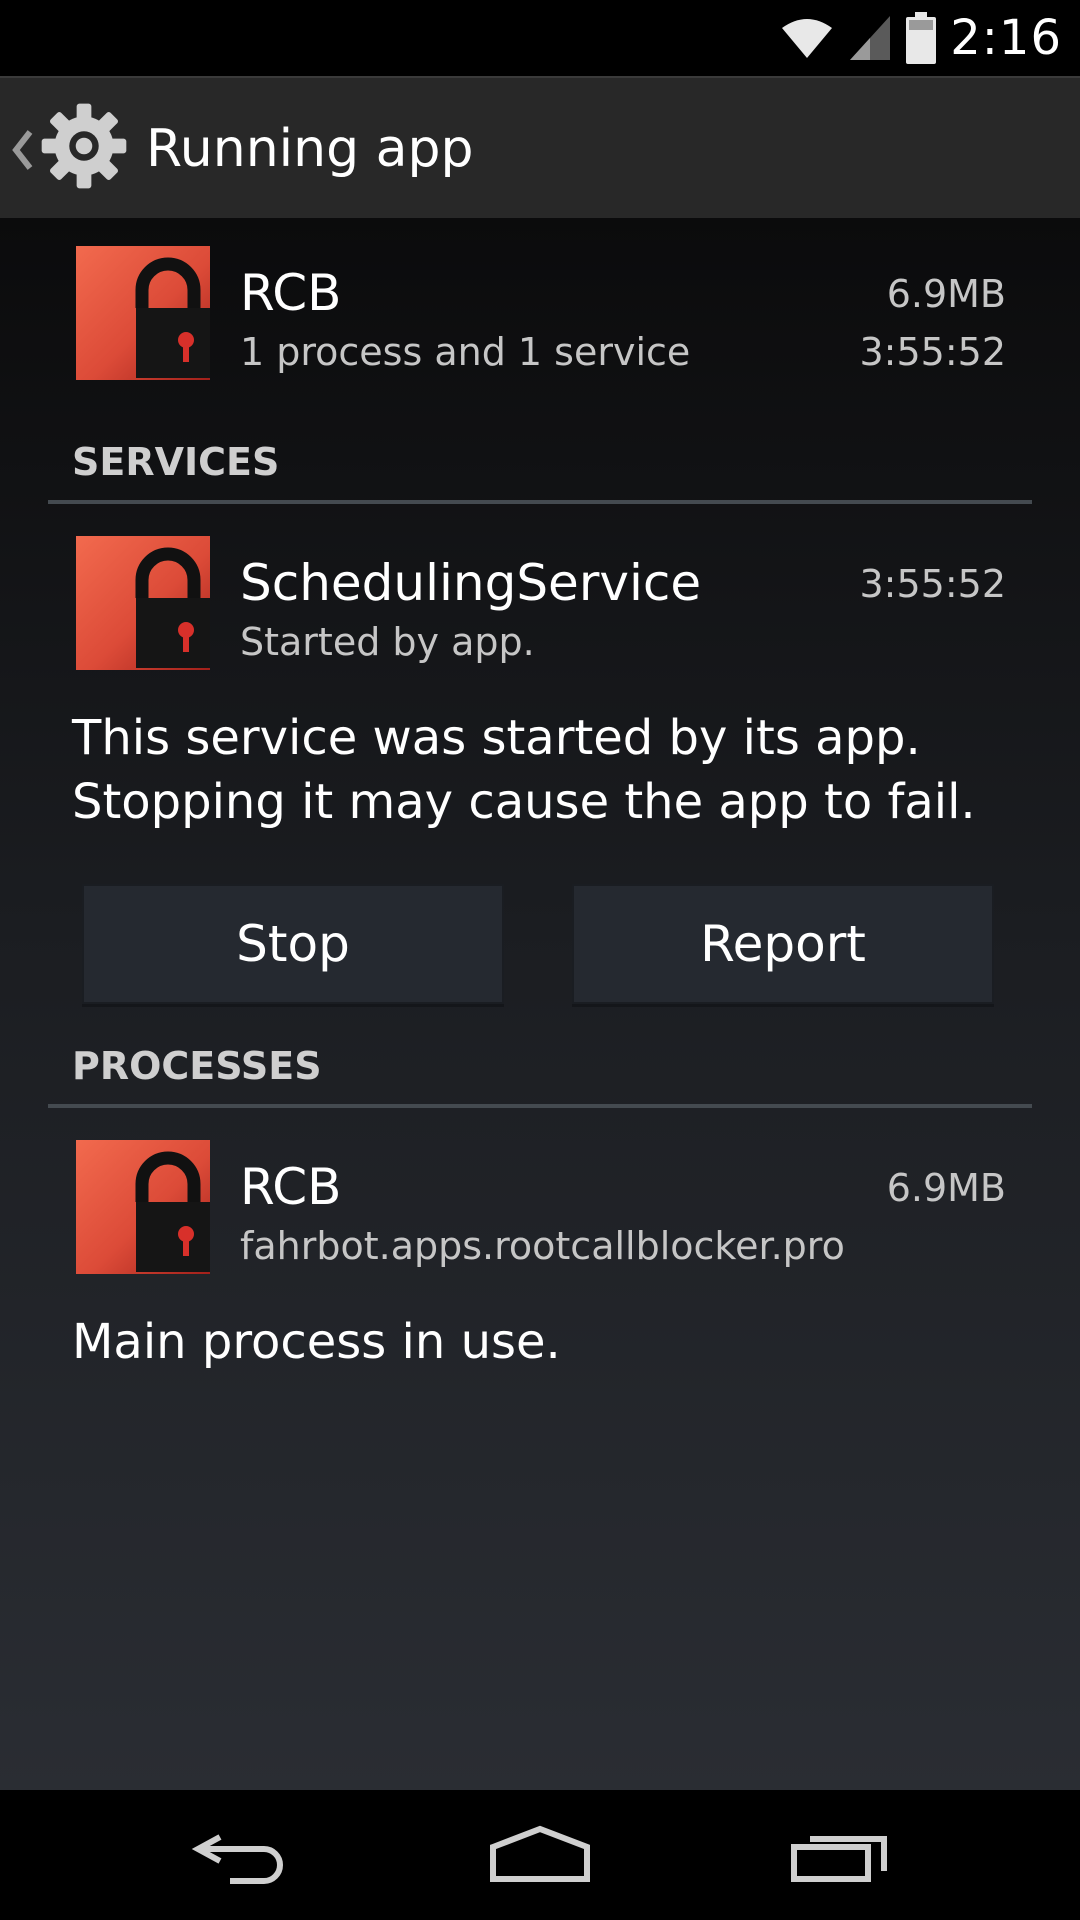 The height and width of the screenshot is (1920, 1080). I want to click on back-arrow-icon, so click(237, 1859).